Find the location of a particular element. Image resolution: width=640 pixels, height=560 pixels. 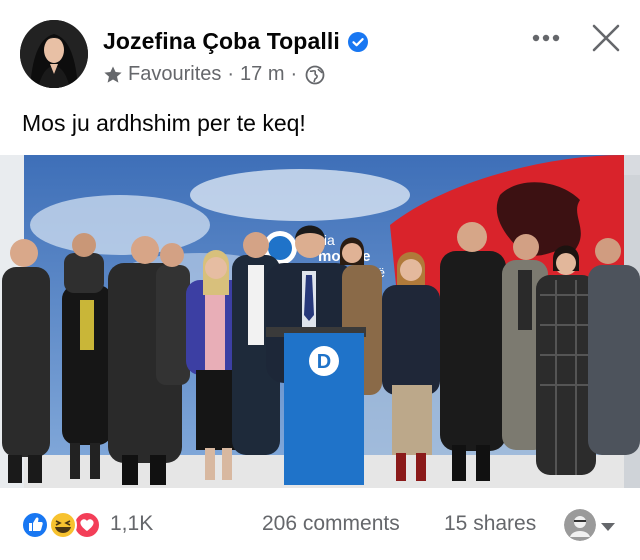

post-footer: 1,1K 206 comments 15 shares is located at coordinates (320, 525).